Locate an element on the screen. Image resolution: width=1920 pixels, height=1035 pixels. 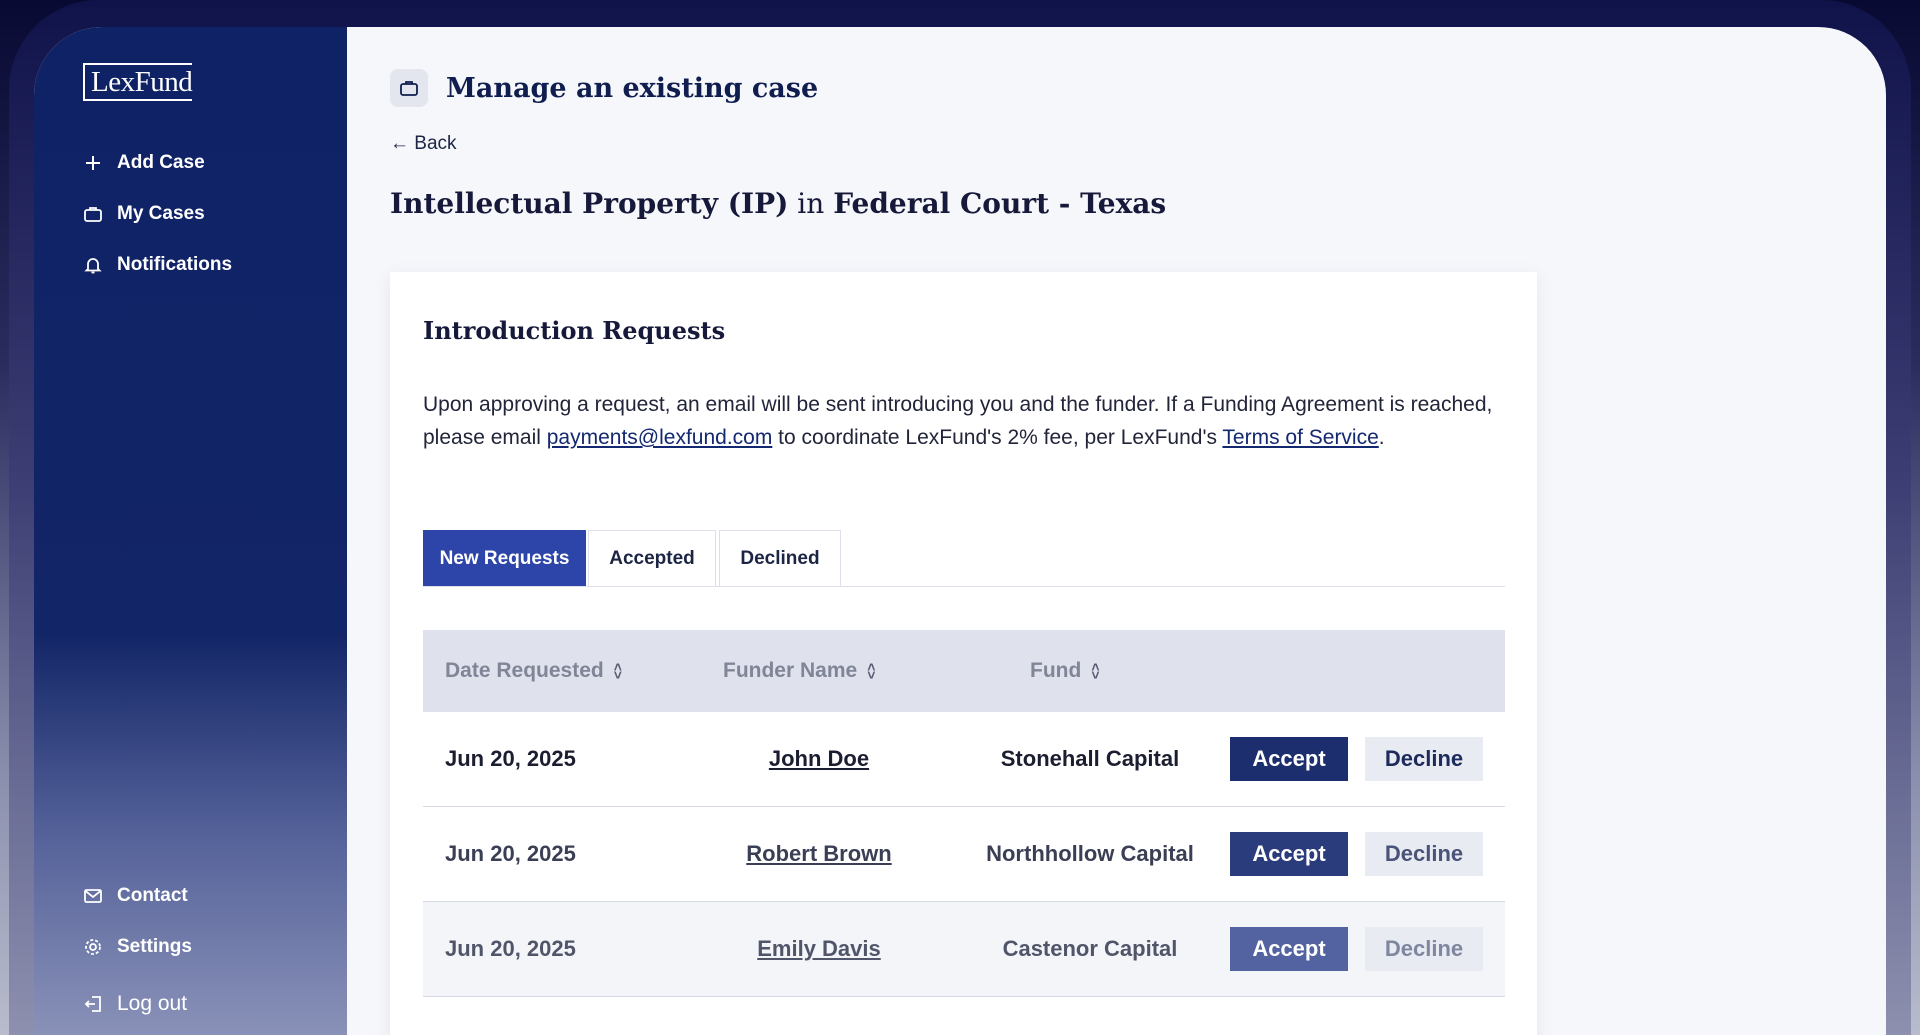
request-tabs: New Requests Accepted Declined is located at coordinates (964, 558).